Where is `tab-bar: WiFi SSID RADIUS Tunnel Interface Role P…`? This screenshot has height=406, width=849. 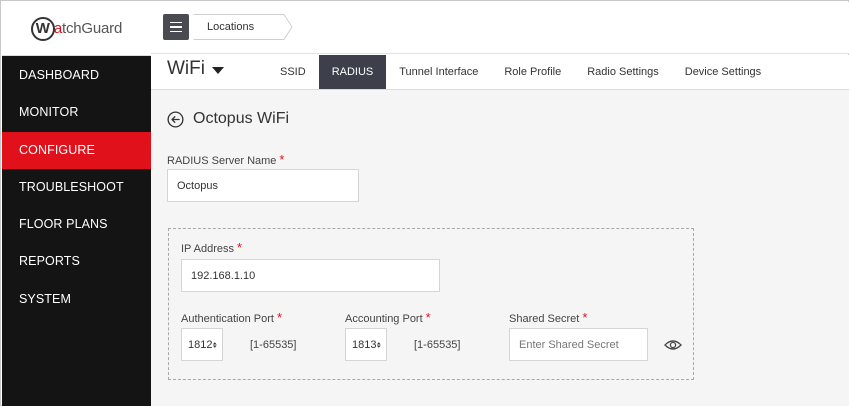
tab-bar: WiFi SSID RADIUS Tunnel Interface Role P… is located at coordinates (500, 72).